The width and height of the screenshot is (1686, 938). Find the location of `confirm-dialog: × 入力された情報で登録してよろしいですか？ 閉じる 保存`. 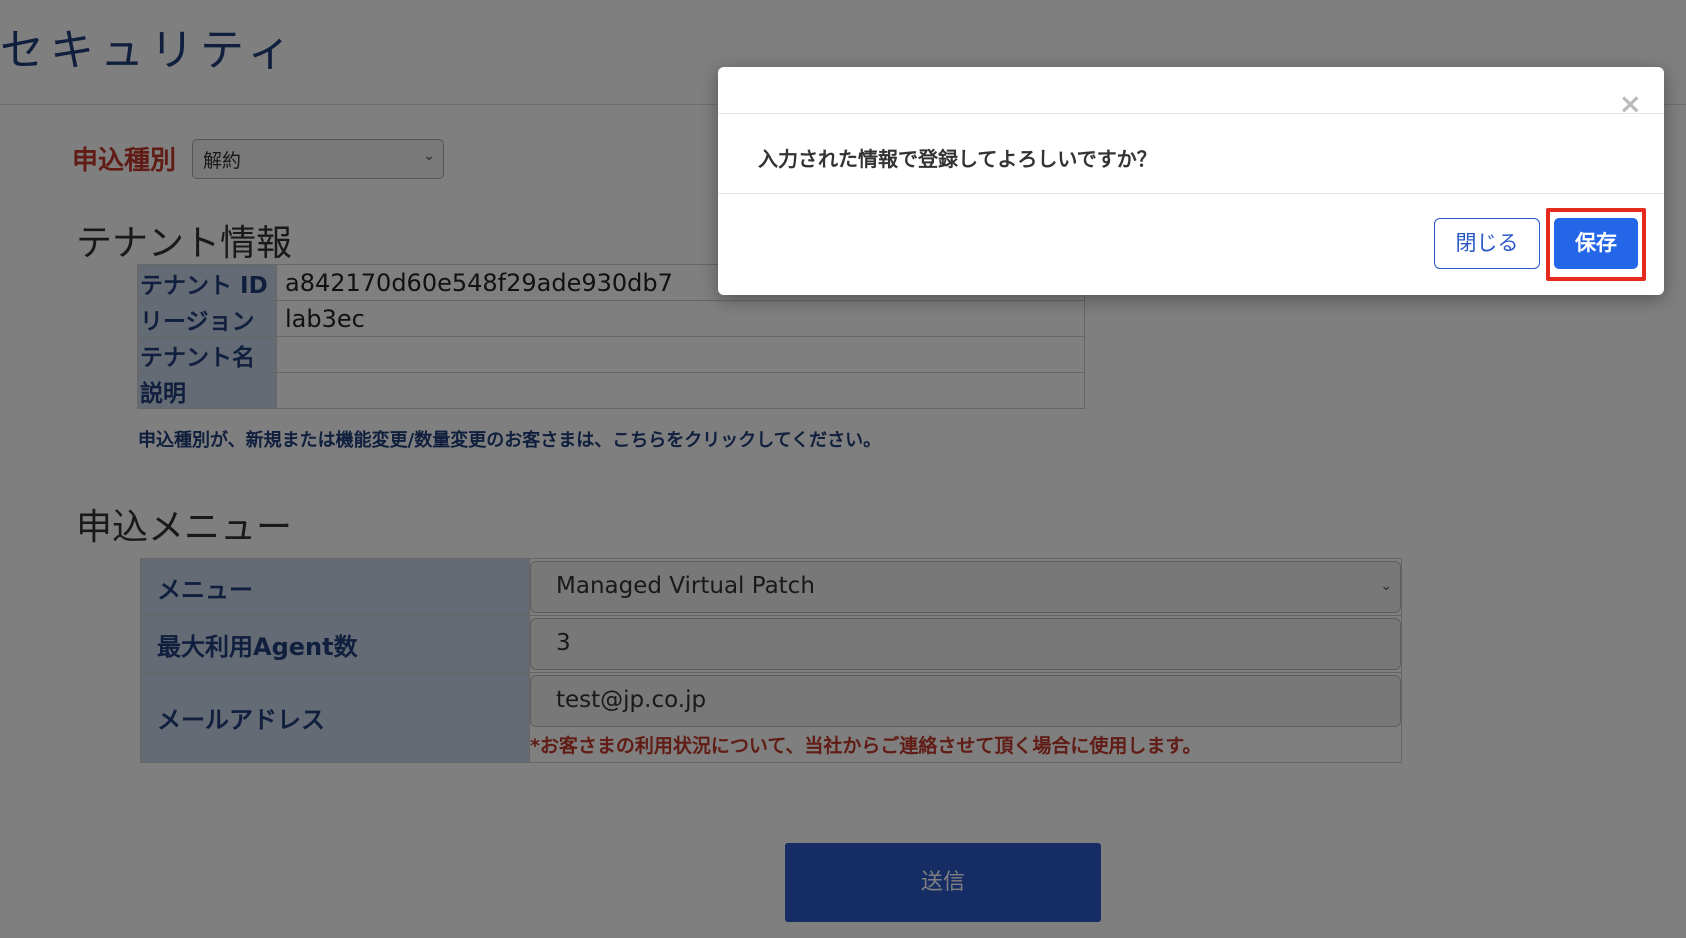

confirm-dialog: × 入力された情報で登録してよろしいですか？ 閉じる 保存 is located at coordinates (1191, 181).